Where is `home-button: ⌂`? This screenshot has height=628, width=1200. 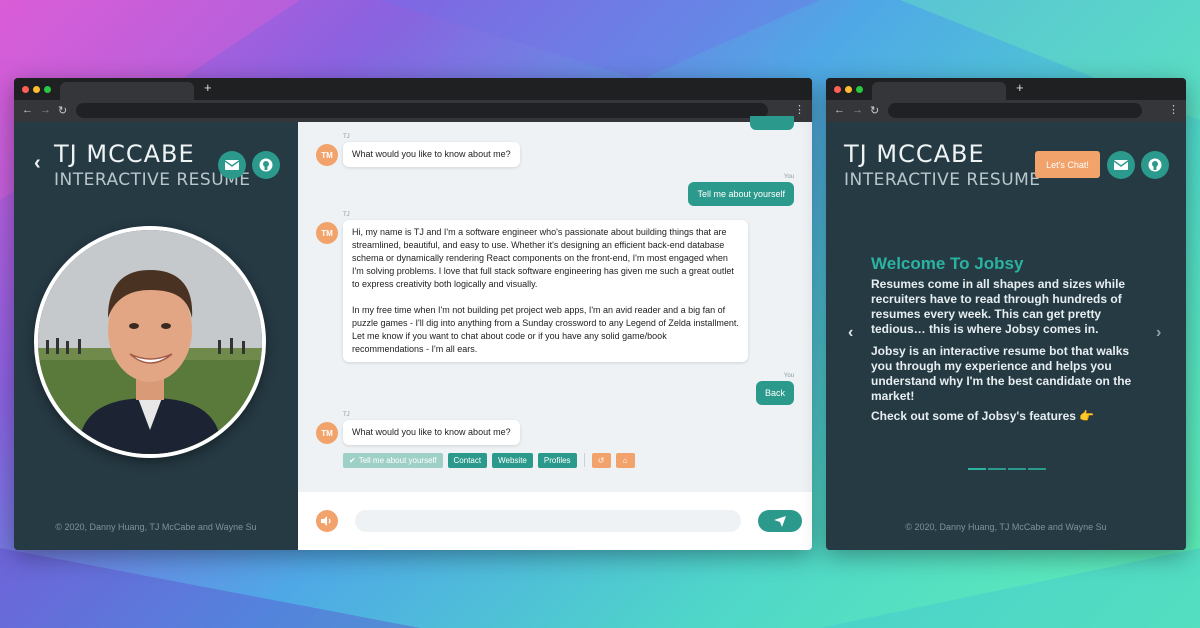 home-button: ⌂ is located at coordinates (625, 460).